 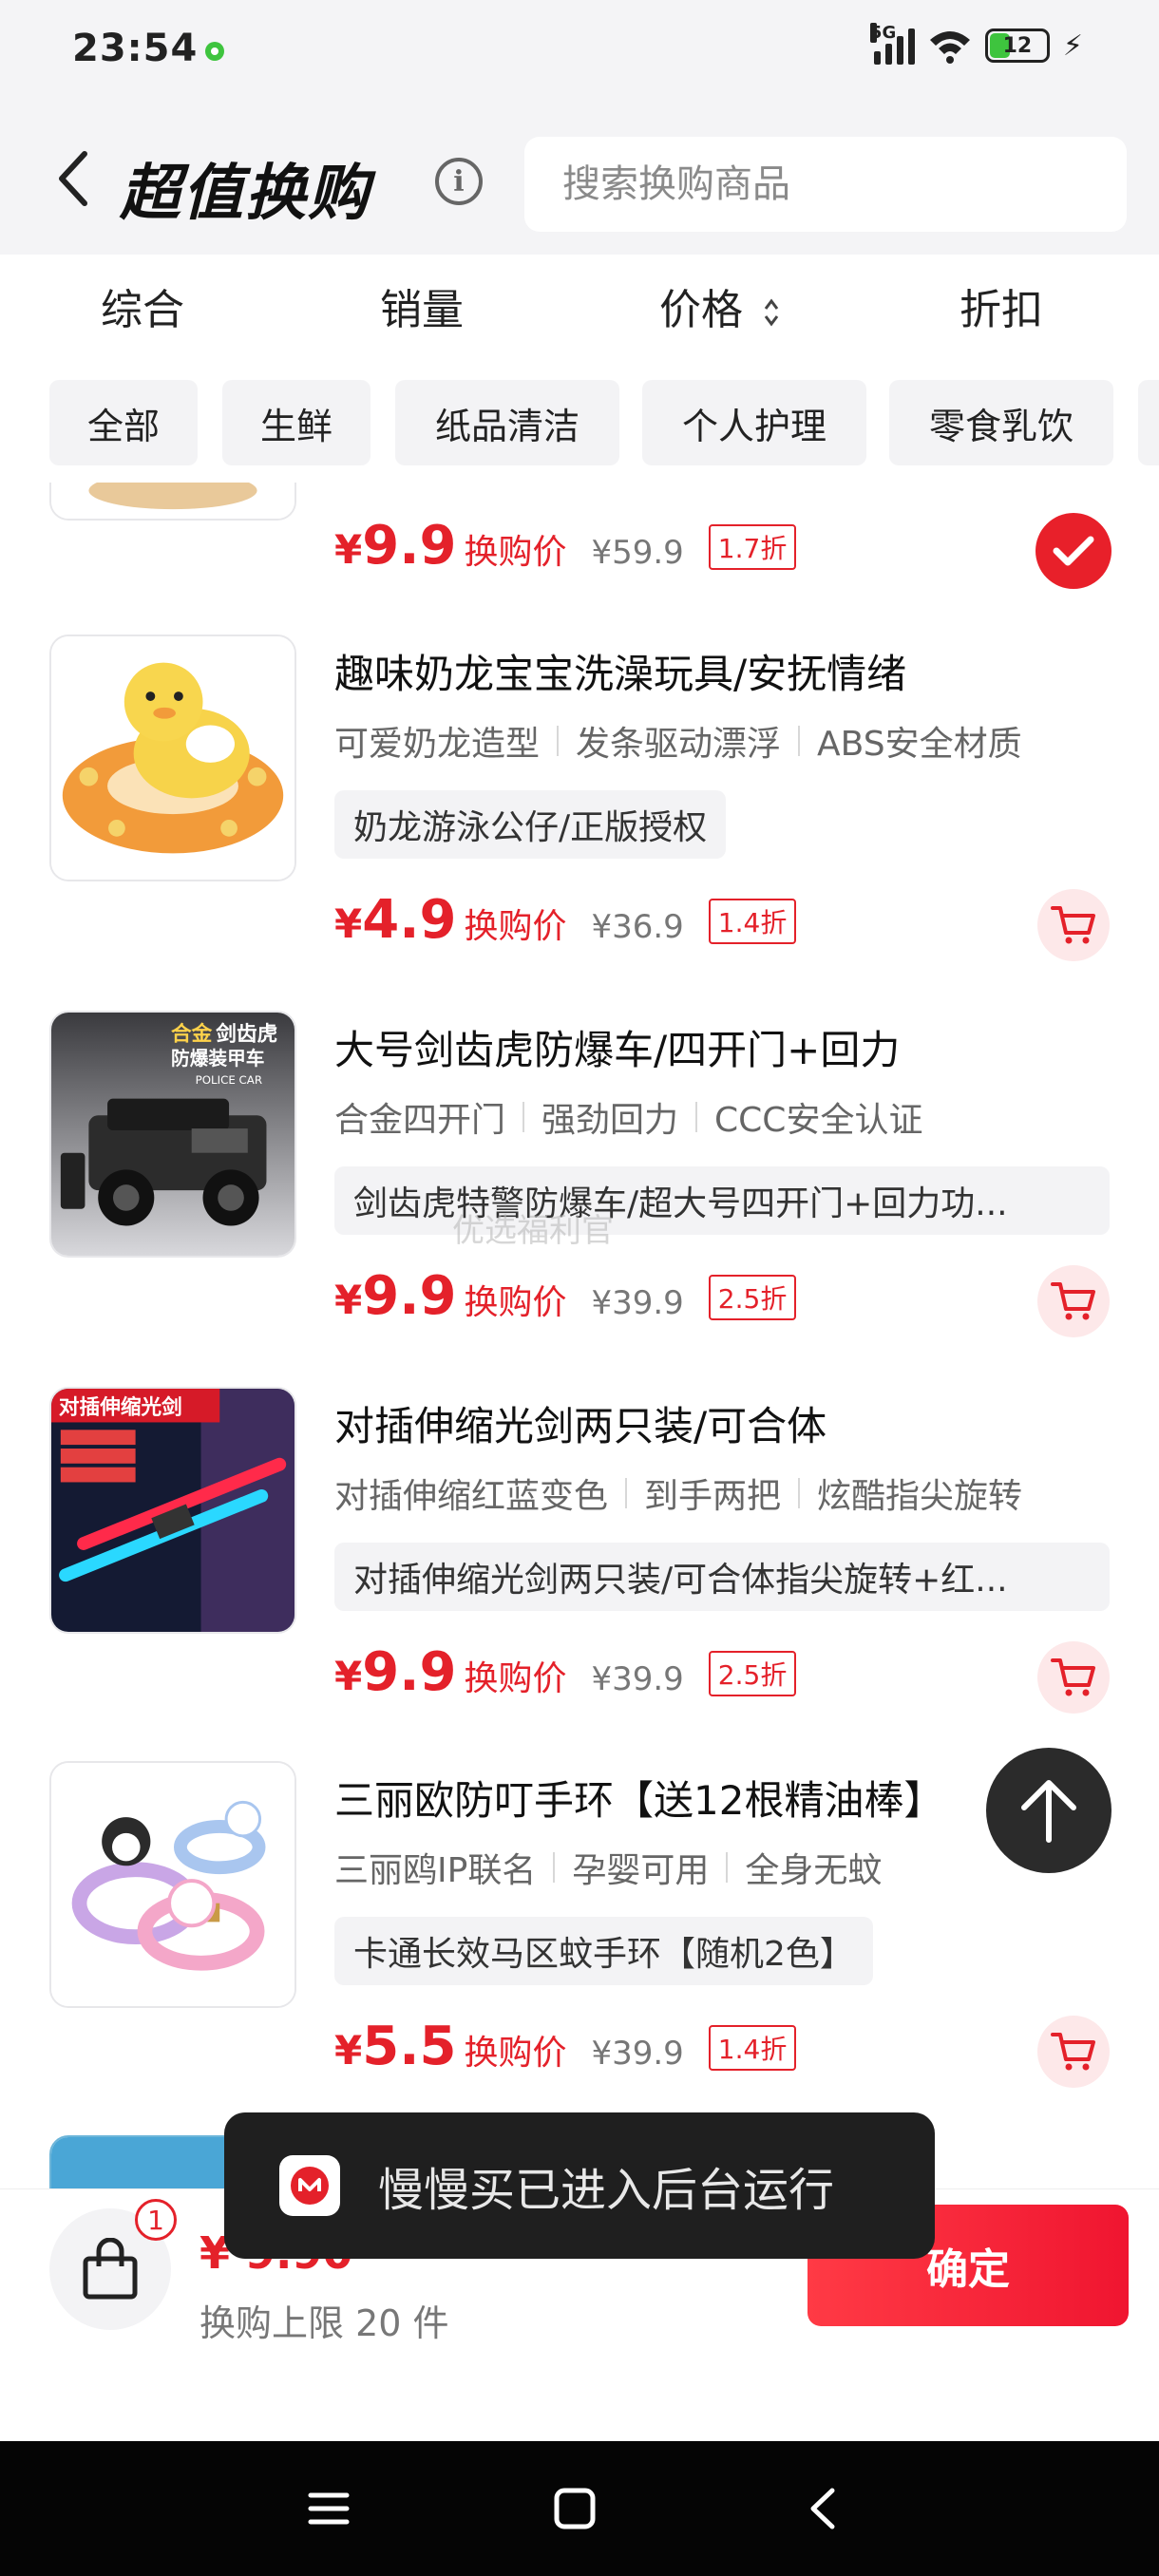 What do you see at coordinates (754, 422) in the screenshot?
I see `chip-personal-care: 个人护理` at bounding box center [754, 422].